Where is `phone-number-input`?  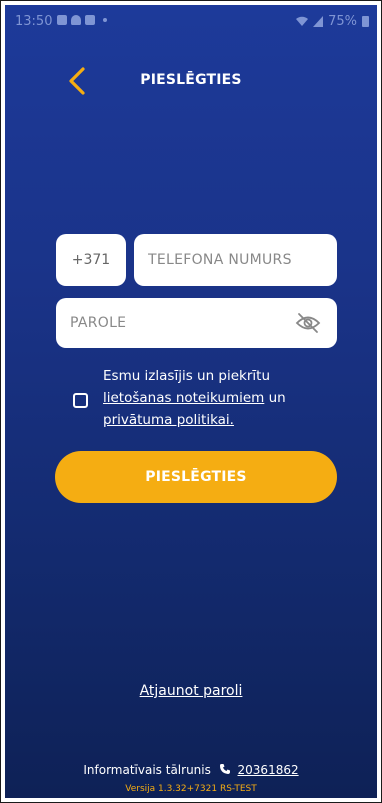 phone-number-input is located at coordinates (235, 260).